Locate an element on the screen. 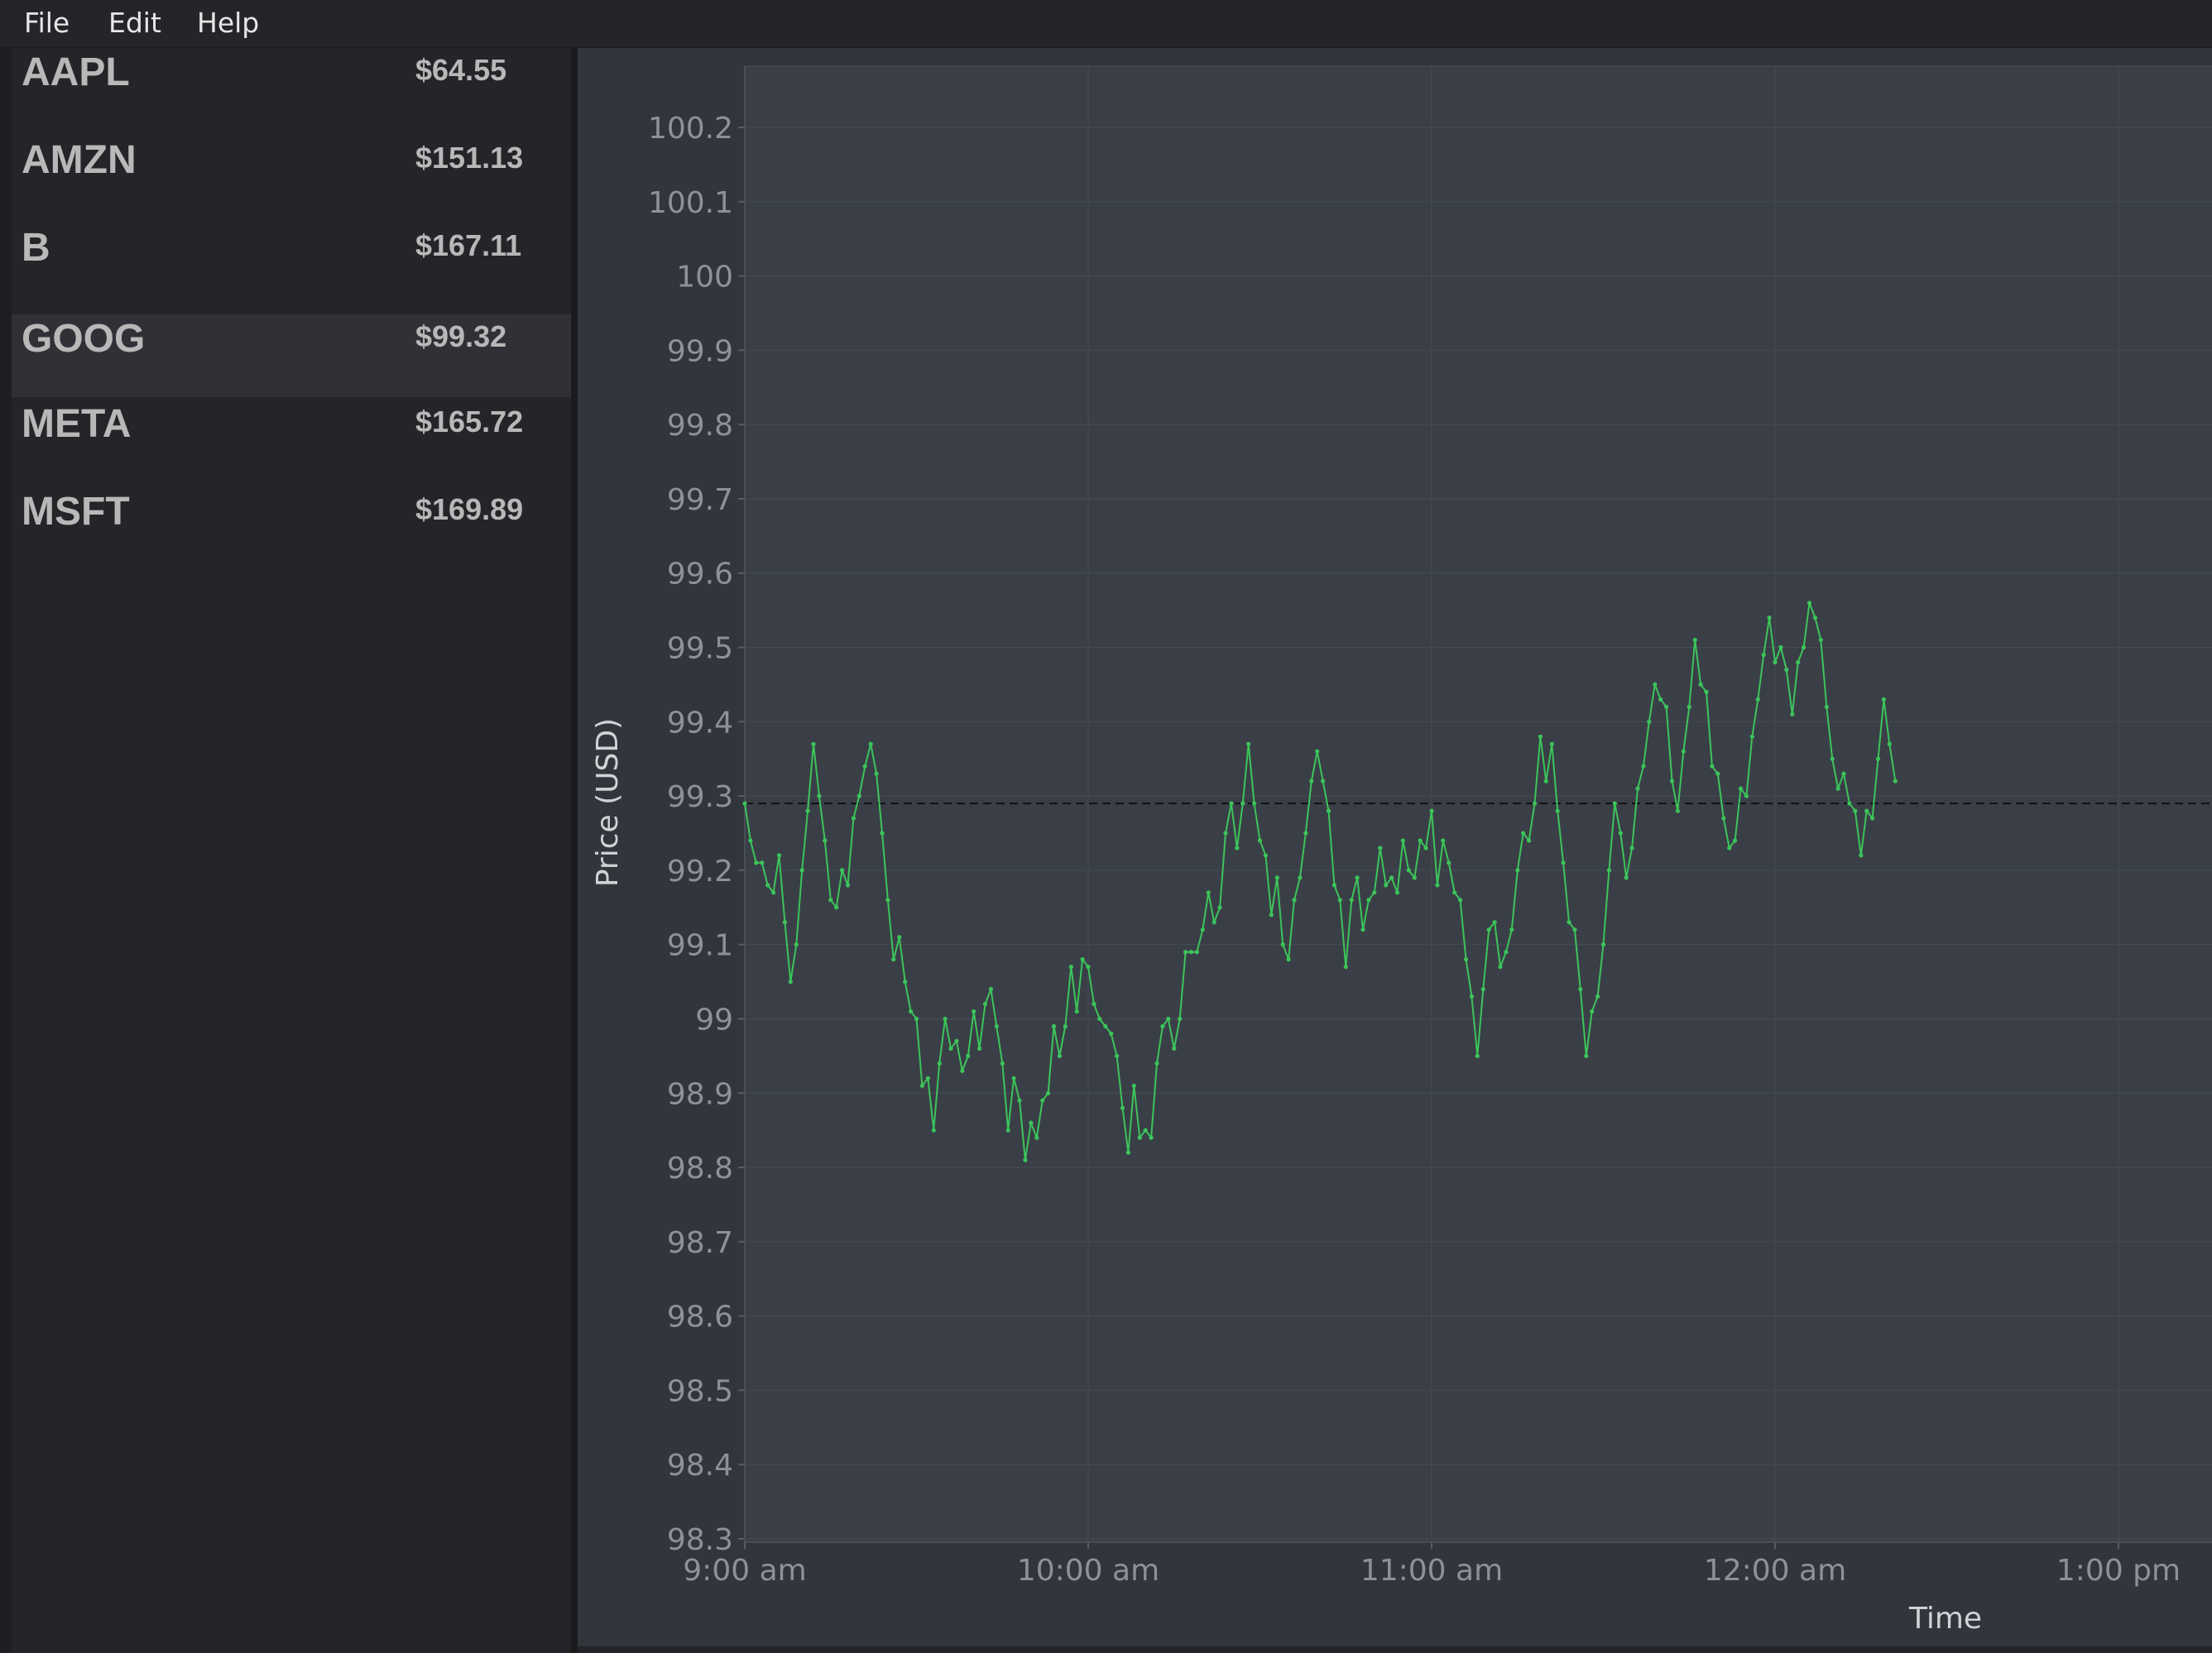 The height and width of the screenshot is (1653, 2212). ticker-symbol: AMZN is located at coordinates (79, 160).